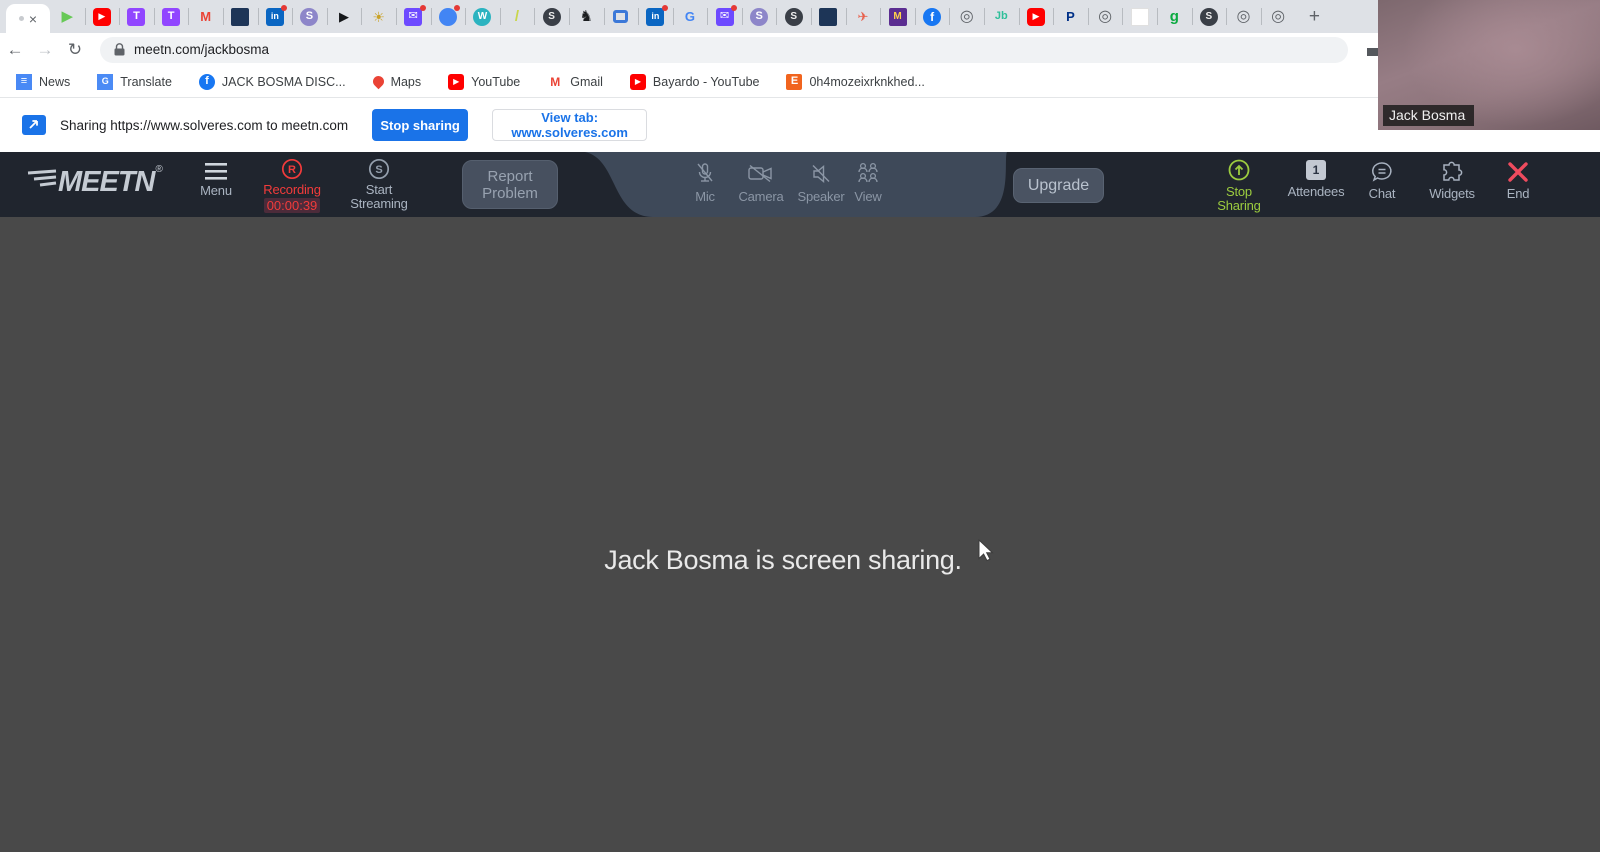  I want to click on forward-icon: →, so click(45, 50).